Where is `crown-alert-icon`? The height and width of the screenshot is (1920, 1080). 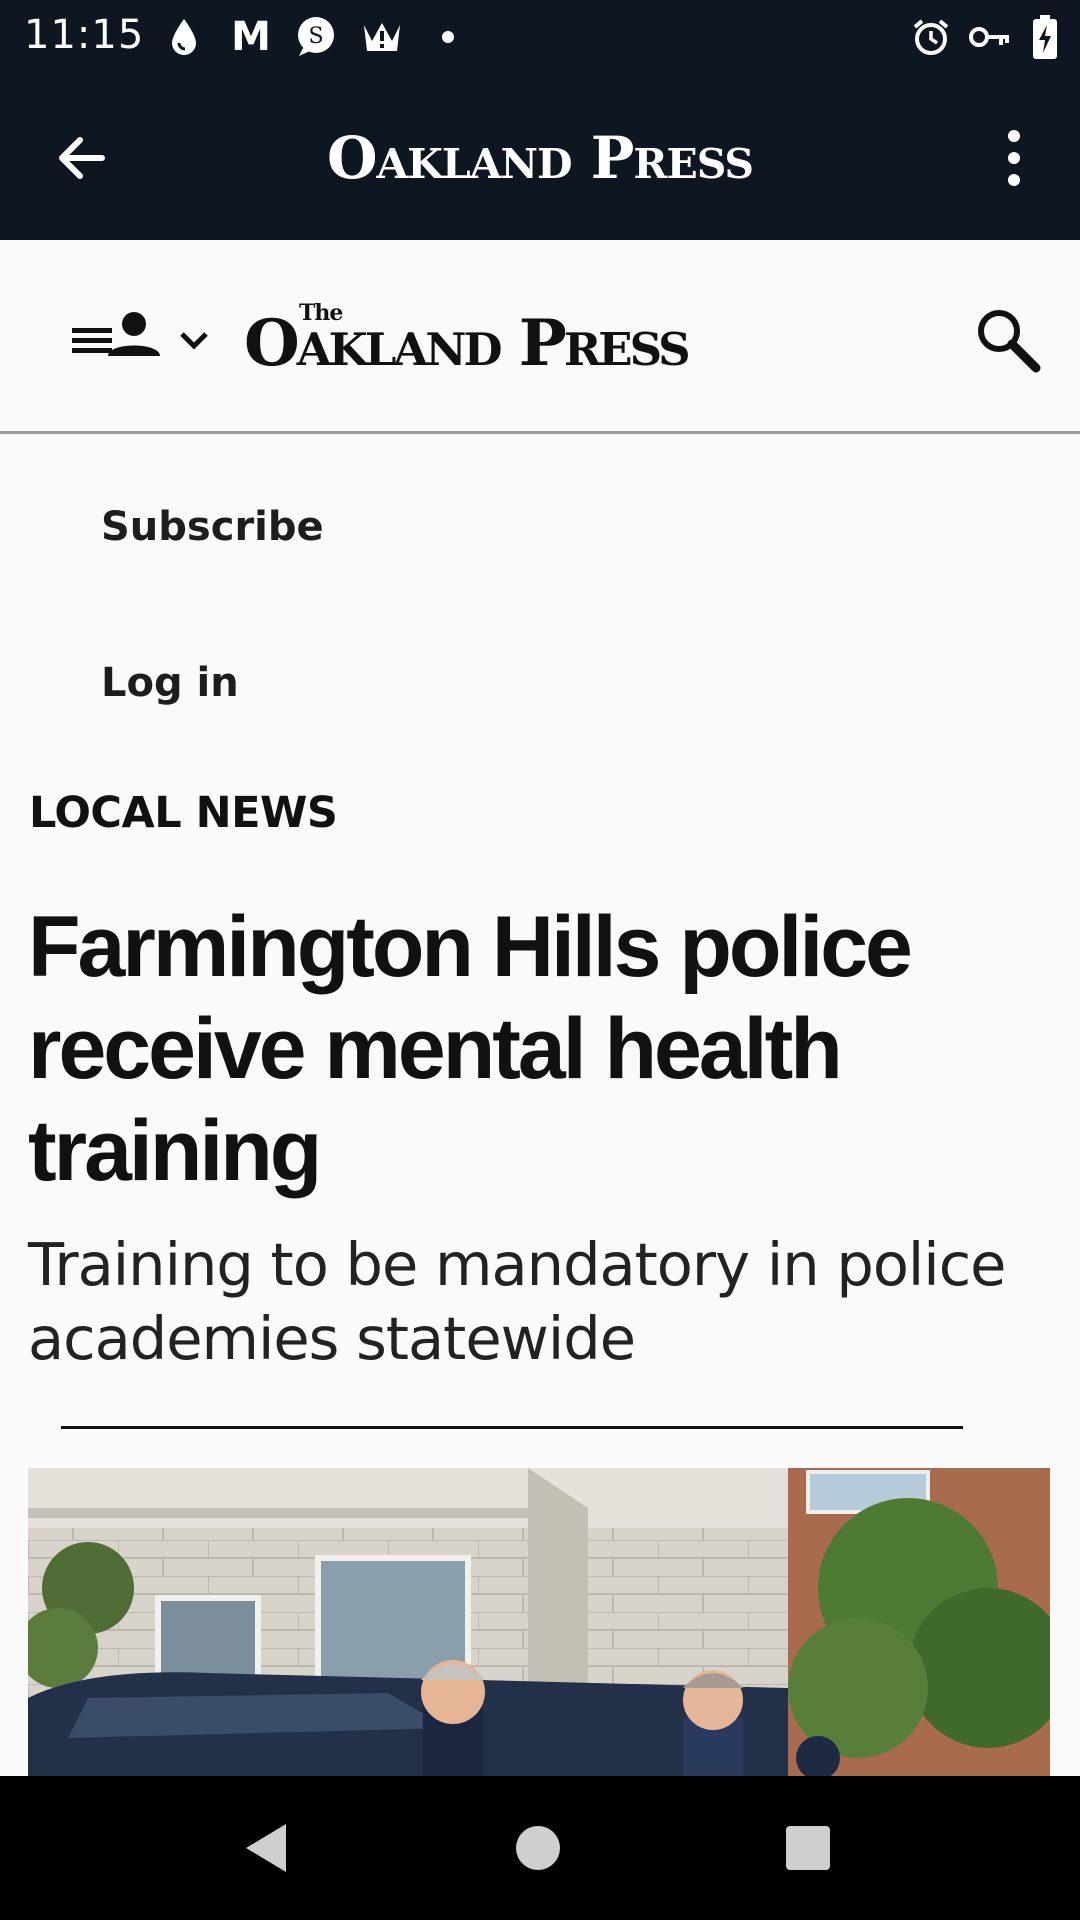 crown-alert-icon is located at coordinates (382, 37).